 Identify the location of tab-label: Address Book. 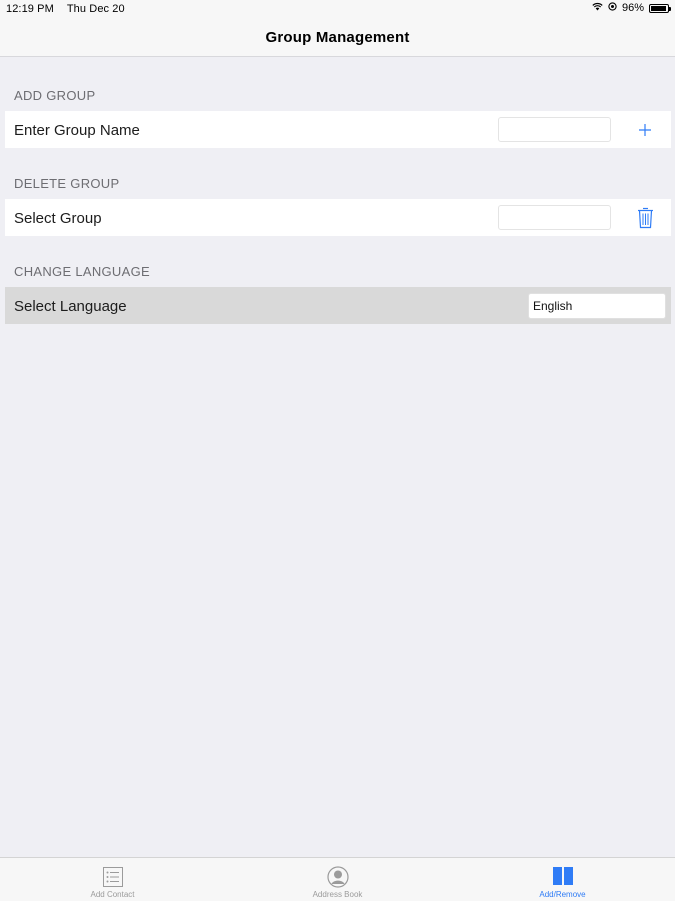
(337, 894).